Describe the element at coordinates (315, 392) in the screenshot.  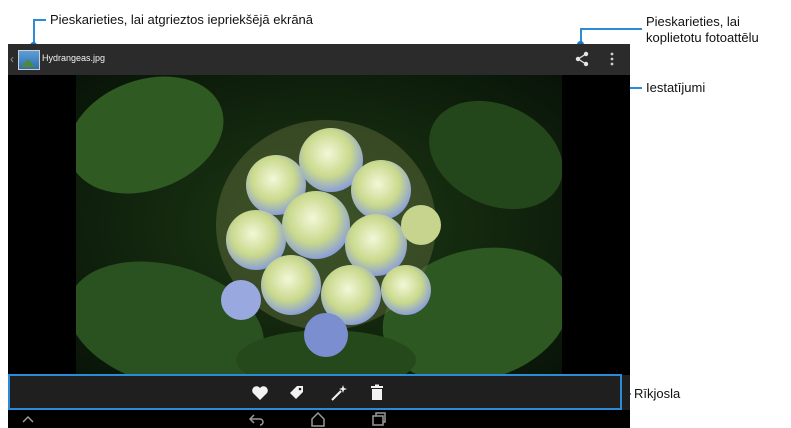
I see `toolbar-highlight-frame` at that location.